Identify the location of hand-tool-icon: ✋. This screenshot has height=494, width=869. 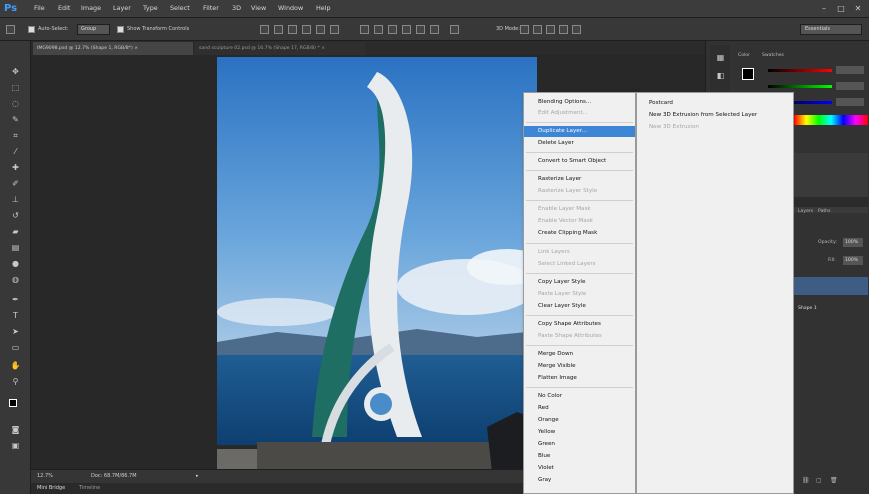
(15, 365).